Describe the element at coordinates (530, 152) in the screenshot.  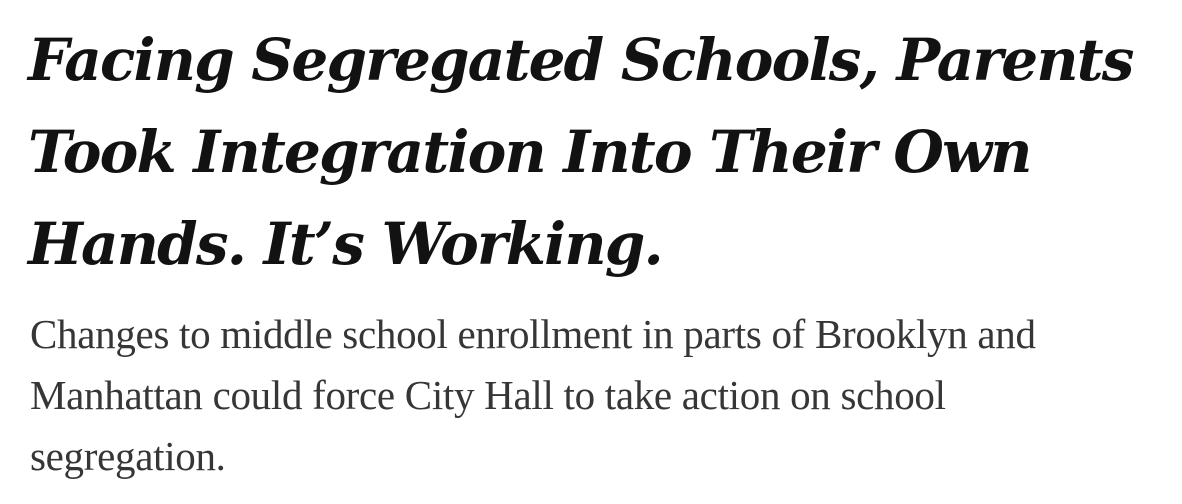
I see `headline-line: Took Integration Into Their Own` at that location.